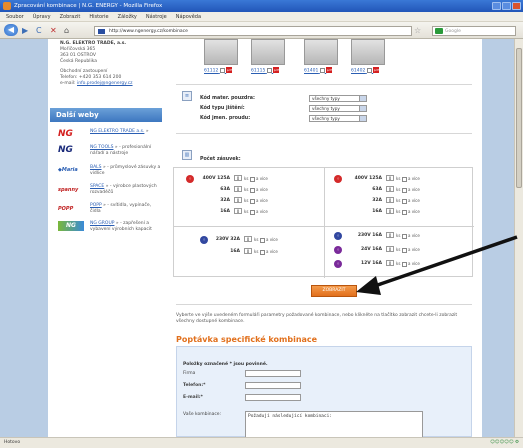  What do you see at coordinates (220, 159) in the screenshot?
I see `socket-count-label: Počet zásuvek:` at bounding box center [220, 159].